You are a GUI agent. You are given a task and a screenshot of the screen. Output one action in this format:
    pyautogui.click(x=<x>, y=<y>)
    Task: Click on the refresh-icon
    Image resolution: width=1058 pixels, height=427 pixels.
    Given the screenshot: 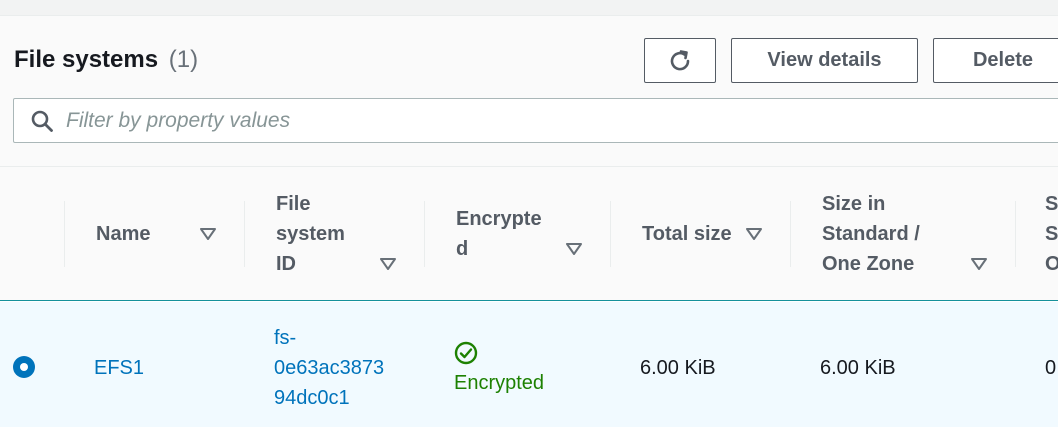 What is the action you would take?
    pyautogui.click(x=680, y=59)
    